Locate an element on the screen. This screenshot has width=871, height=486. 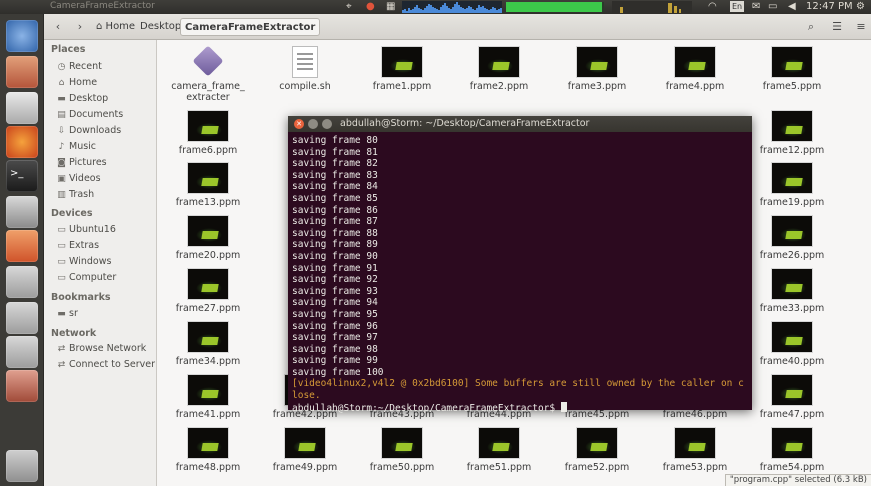
file-item: frame53.ppm is located at coordinates (695, 450).